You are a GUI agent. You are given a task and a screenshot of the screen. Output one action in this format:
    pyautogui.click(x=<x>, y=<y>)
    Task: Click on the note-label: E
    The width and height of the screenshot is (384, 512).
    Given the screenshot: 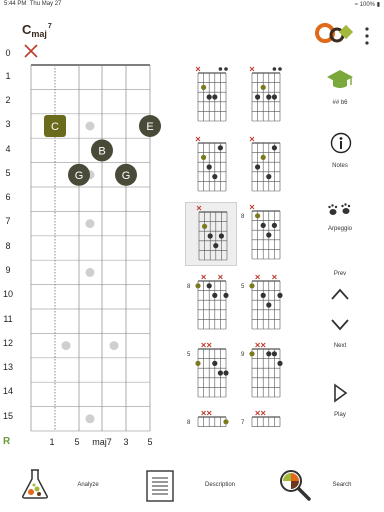 What is the action you would take?
    pyautogui.click(x=149, y=127)
    